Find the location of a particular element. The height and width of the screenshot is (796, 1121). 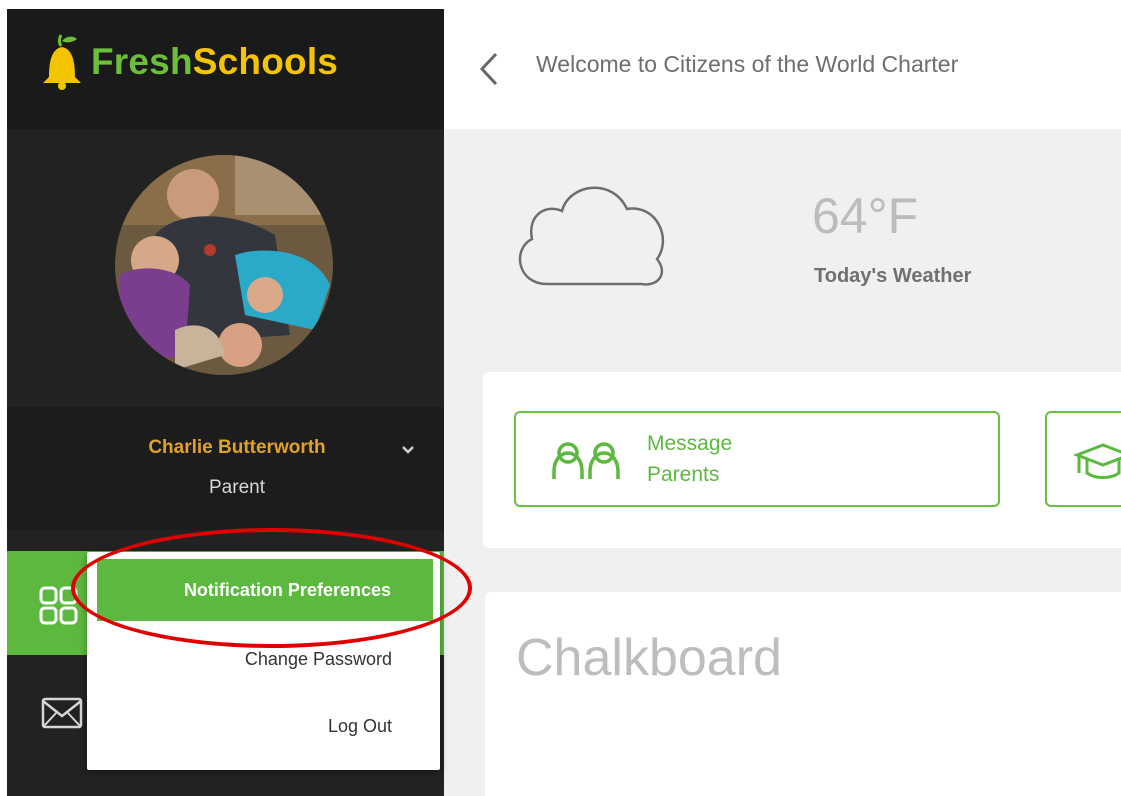

chalkboard-title: Chalkboard is located at coordinates (649, 658).